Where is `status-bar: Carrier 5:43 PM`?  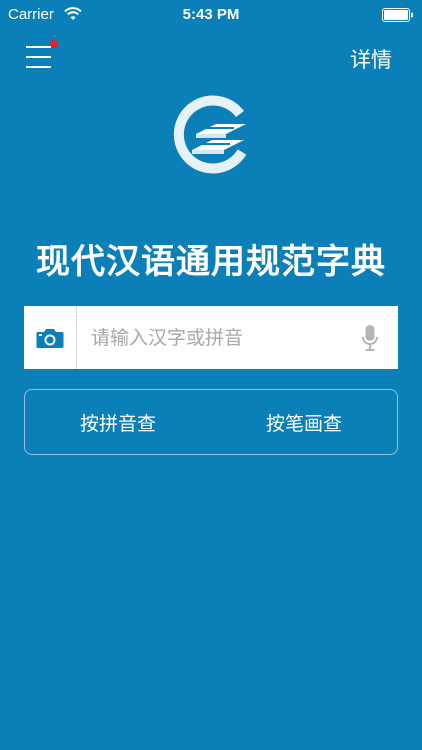
status-bar: Carrier 5:43 PM is located at coordinates (211, 15).